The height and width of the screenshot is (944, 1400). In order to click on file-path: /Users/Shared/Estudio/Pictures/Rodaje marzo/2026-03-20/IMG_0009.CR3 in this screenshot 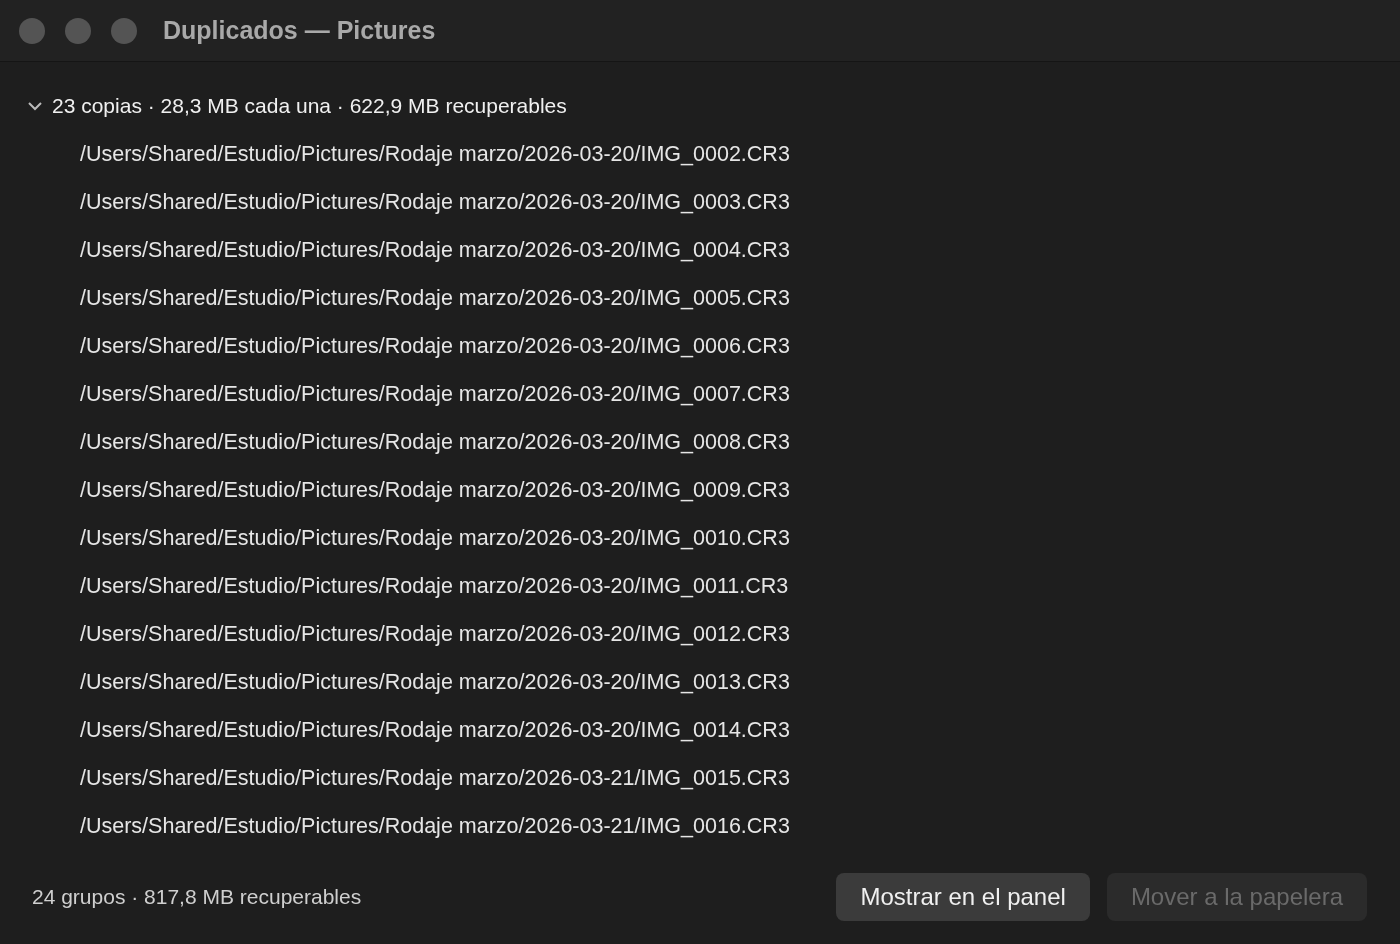, I will do `click(700, 490)`.